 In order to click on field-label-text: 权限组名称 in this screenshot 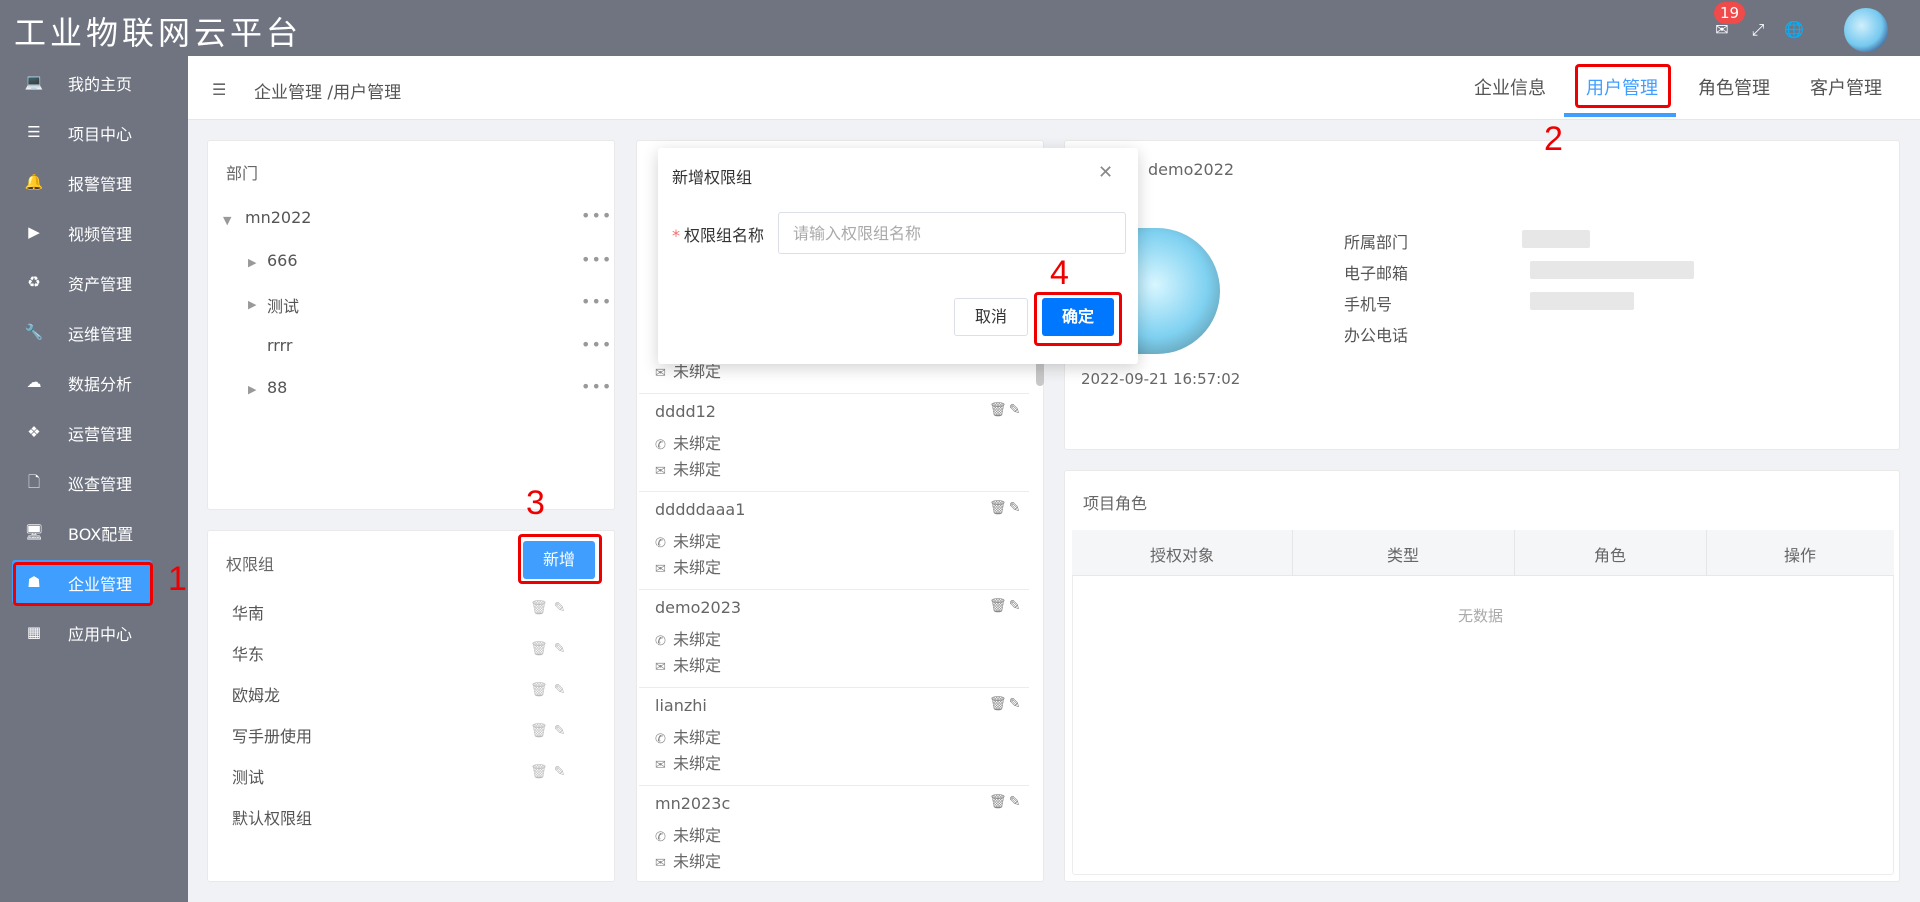, I will do `click(724, 235)`.